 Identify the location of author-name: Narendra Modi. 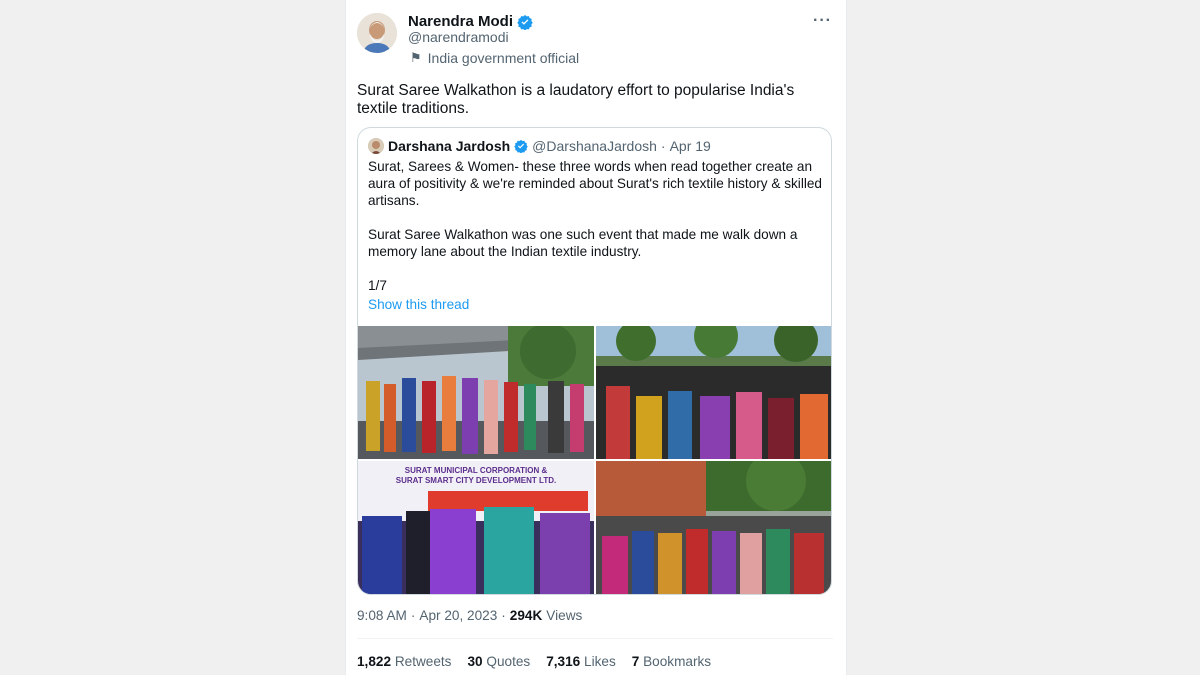
(460, 21).